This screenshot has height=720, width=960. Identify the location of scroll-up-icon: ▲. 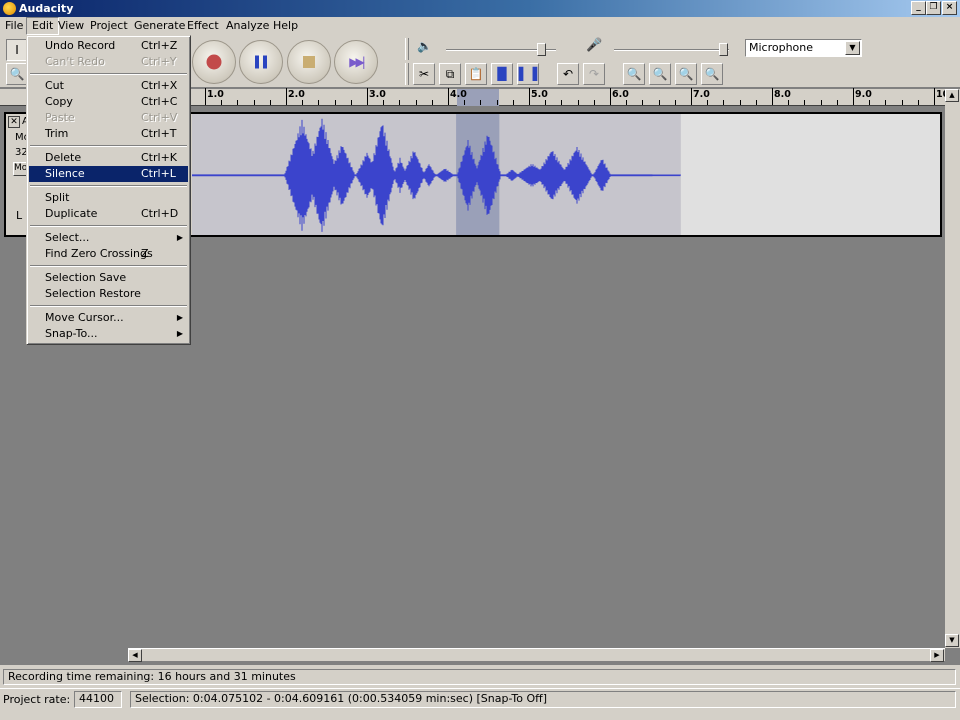
(952, 95).